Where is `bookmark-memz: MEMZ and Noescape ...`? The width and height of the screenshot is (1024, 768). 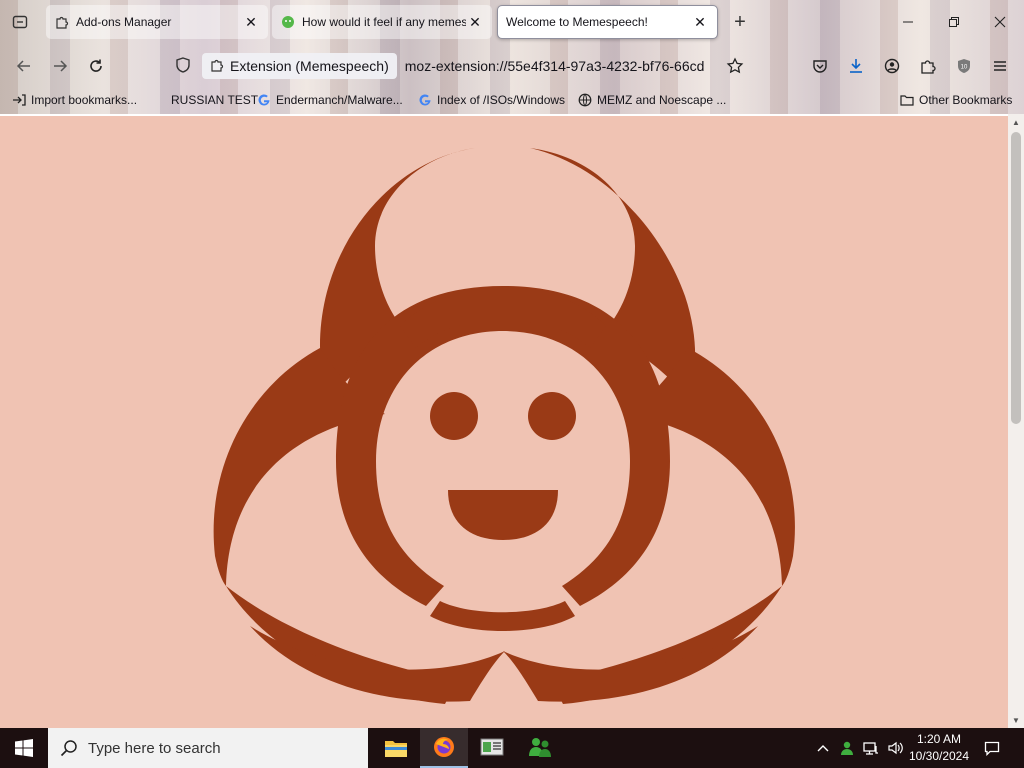
bookmark-memz: MEMZ and Noescape ... is located at coordinates (652, 100).